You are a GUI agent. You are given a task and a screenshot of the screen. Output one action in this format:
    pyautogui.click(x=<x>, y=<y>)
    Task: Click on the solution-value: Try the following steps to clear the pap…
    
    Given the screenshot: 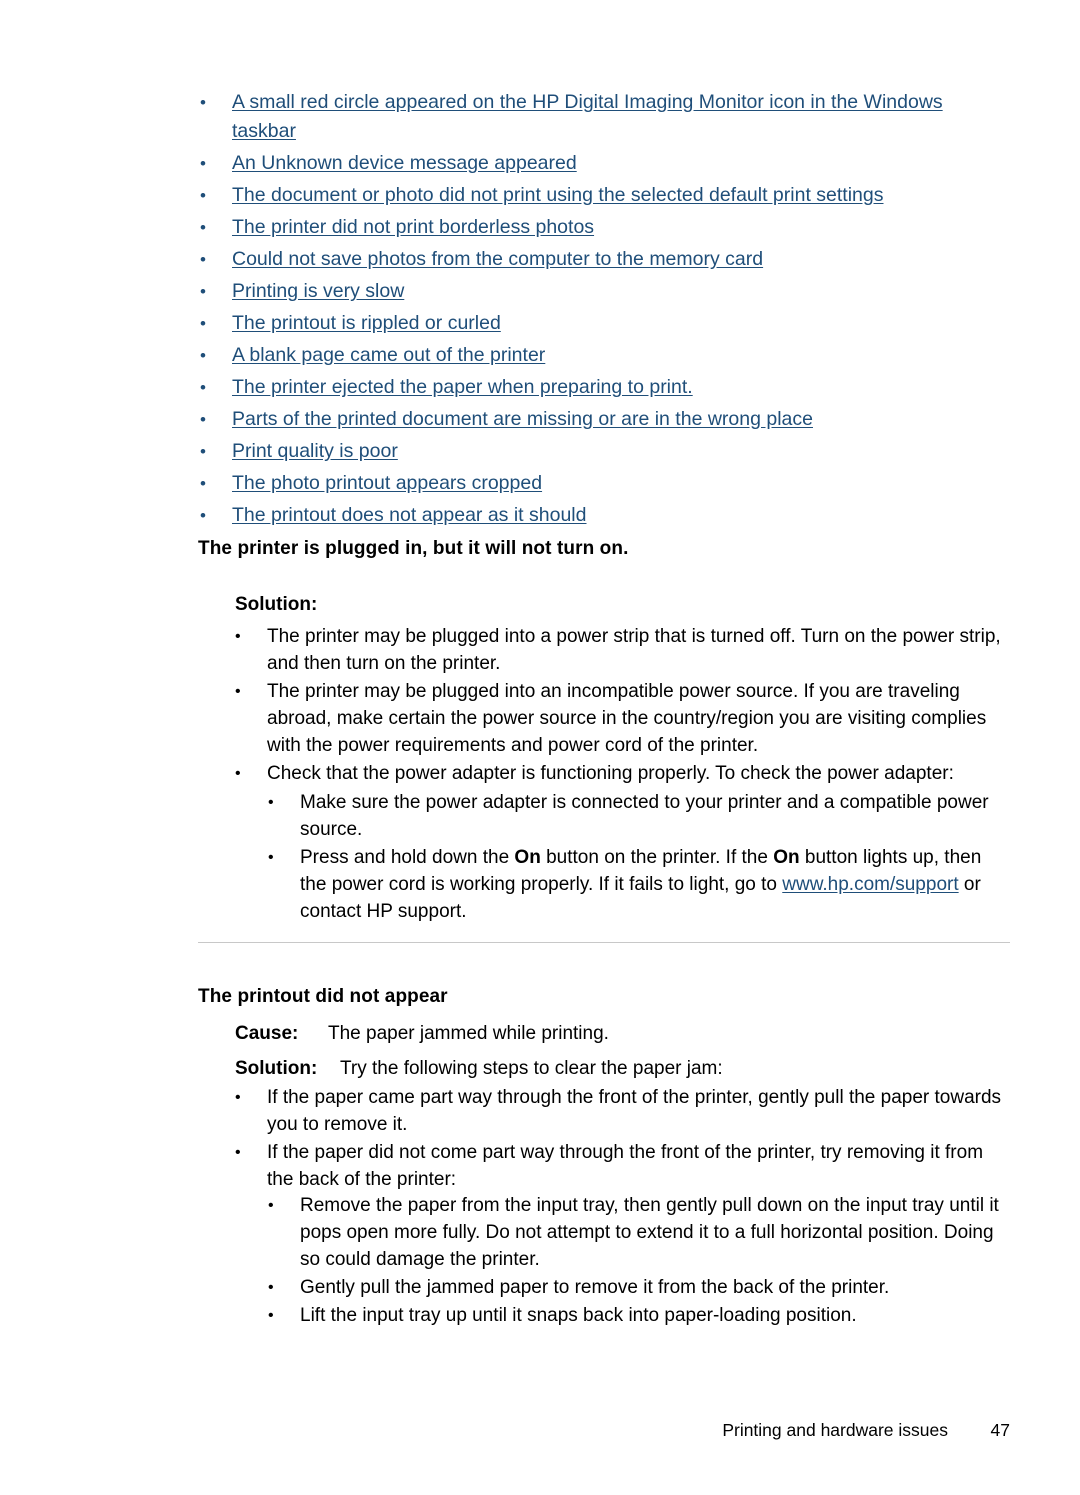 What is the action you would take?
    pyautogui.click(x=531, y=1068)
    